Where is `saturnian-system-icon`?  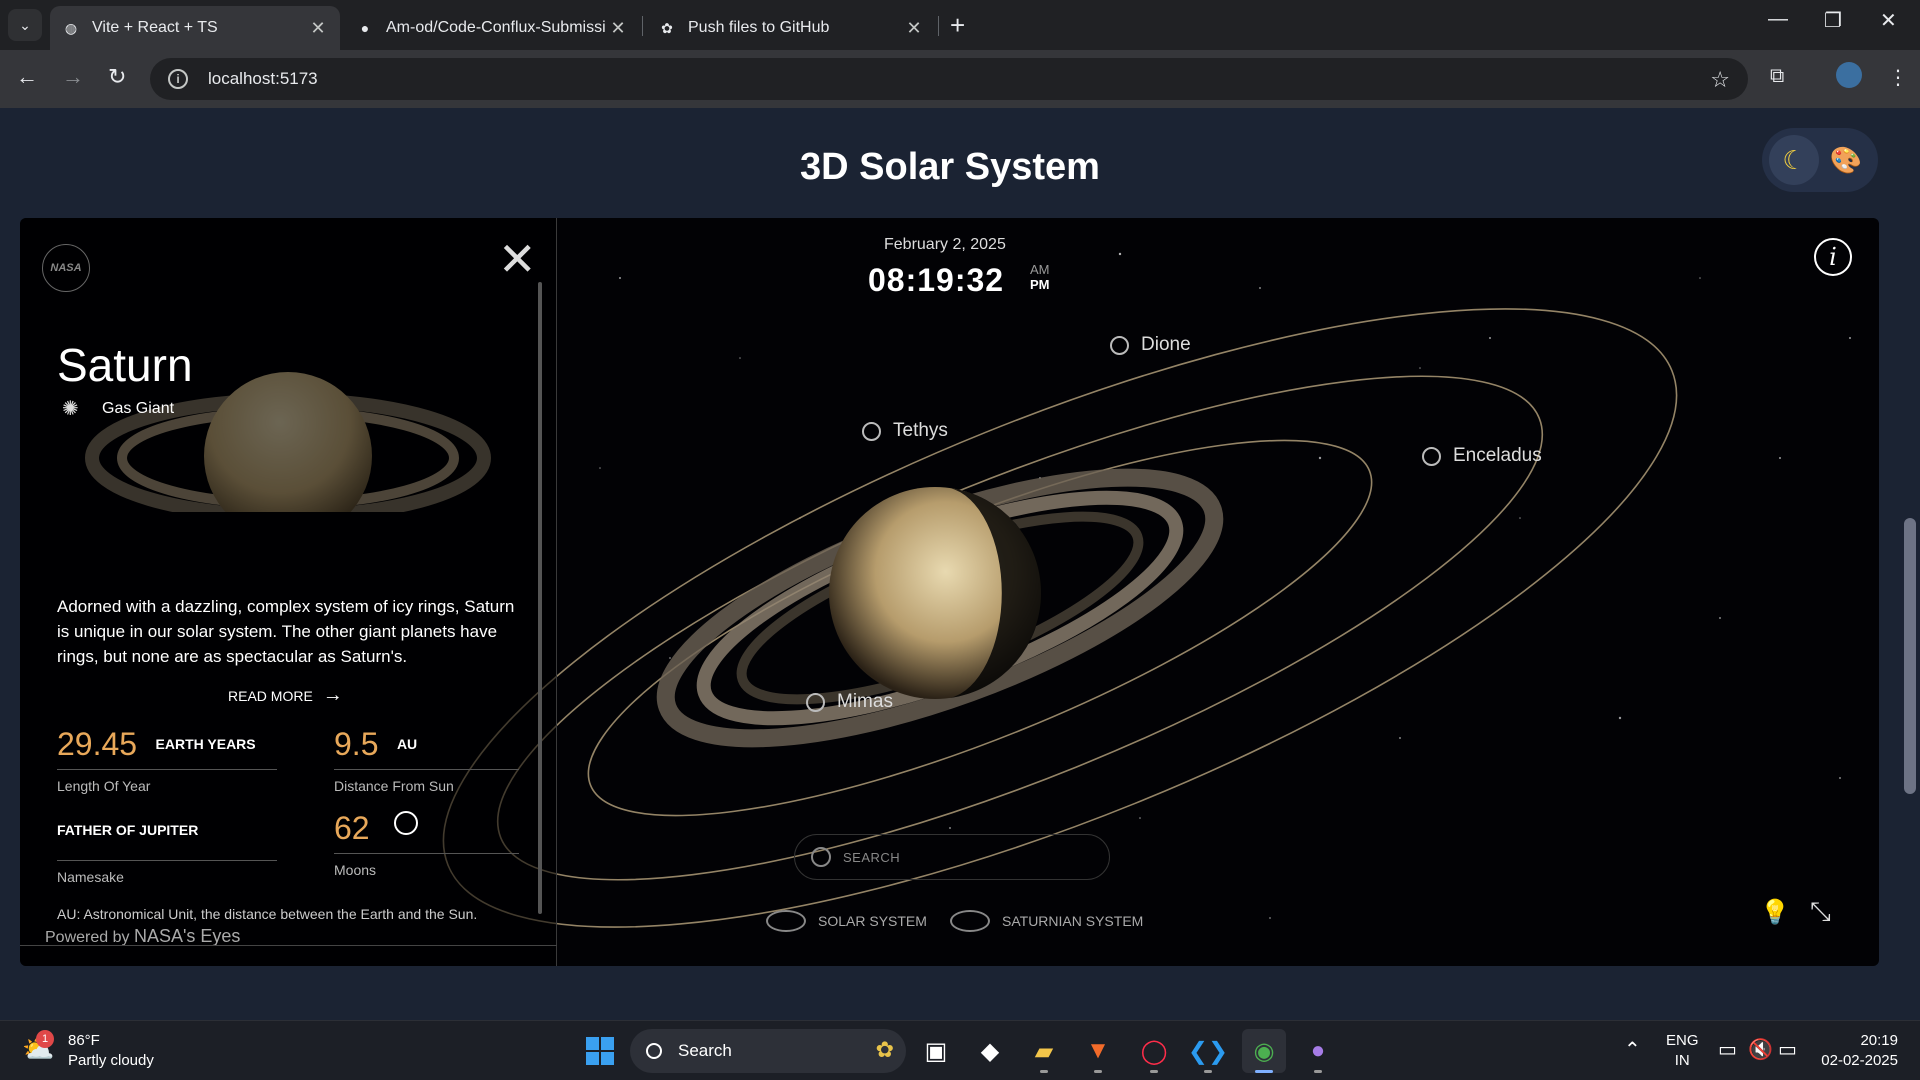 saturnian-system-icon is located at coordinates (970, 921).